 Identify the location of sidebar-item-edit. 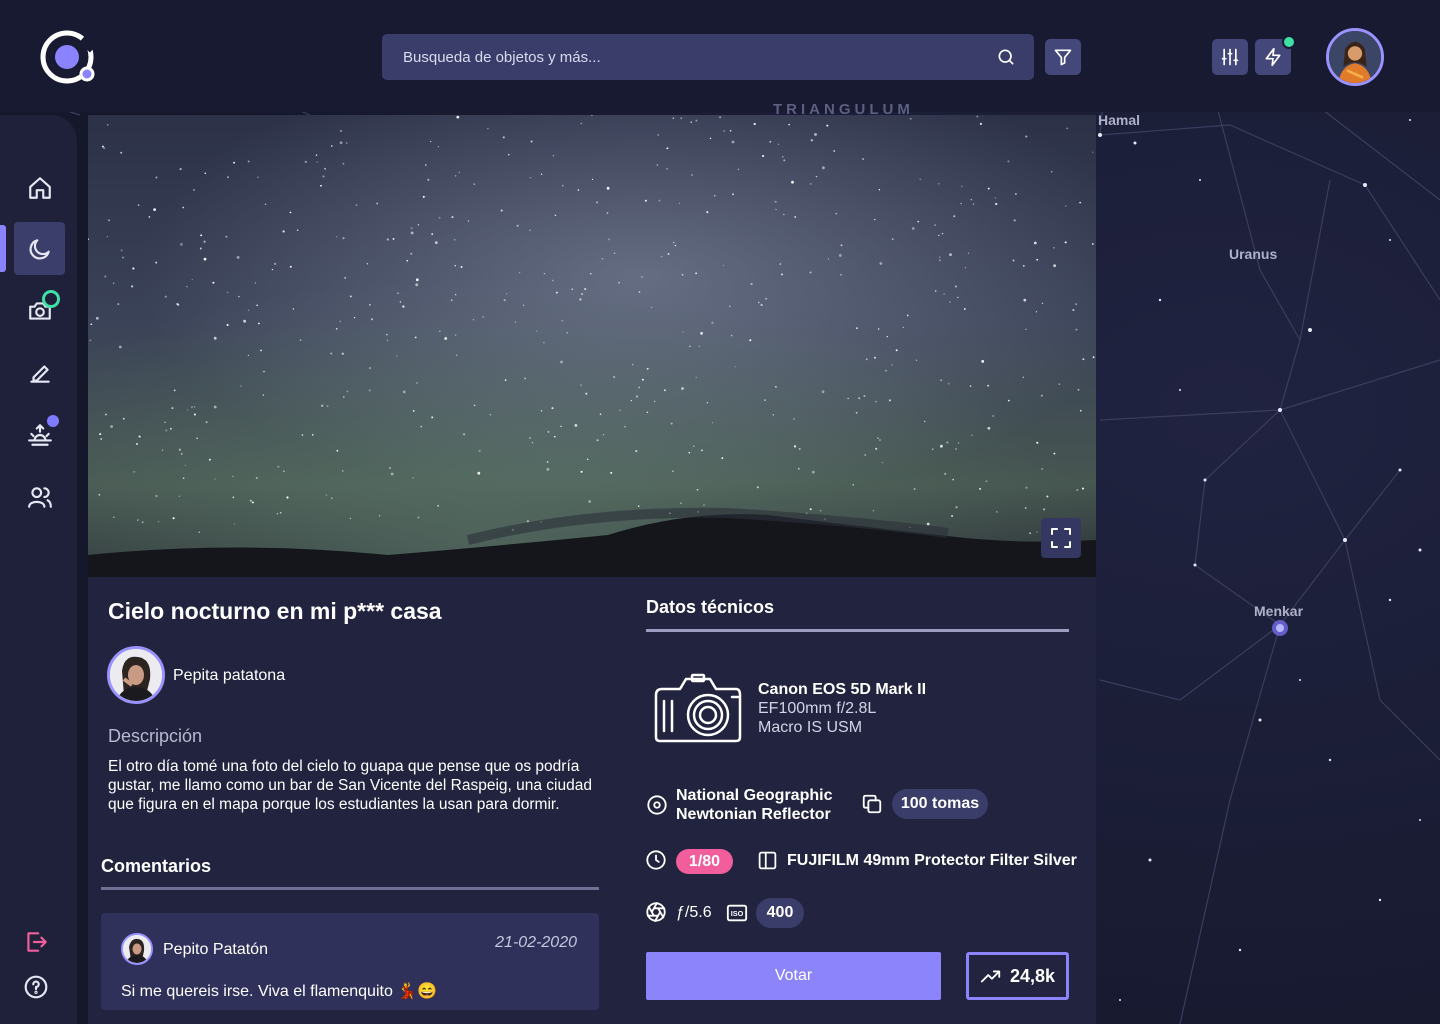
(39, 372).